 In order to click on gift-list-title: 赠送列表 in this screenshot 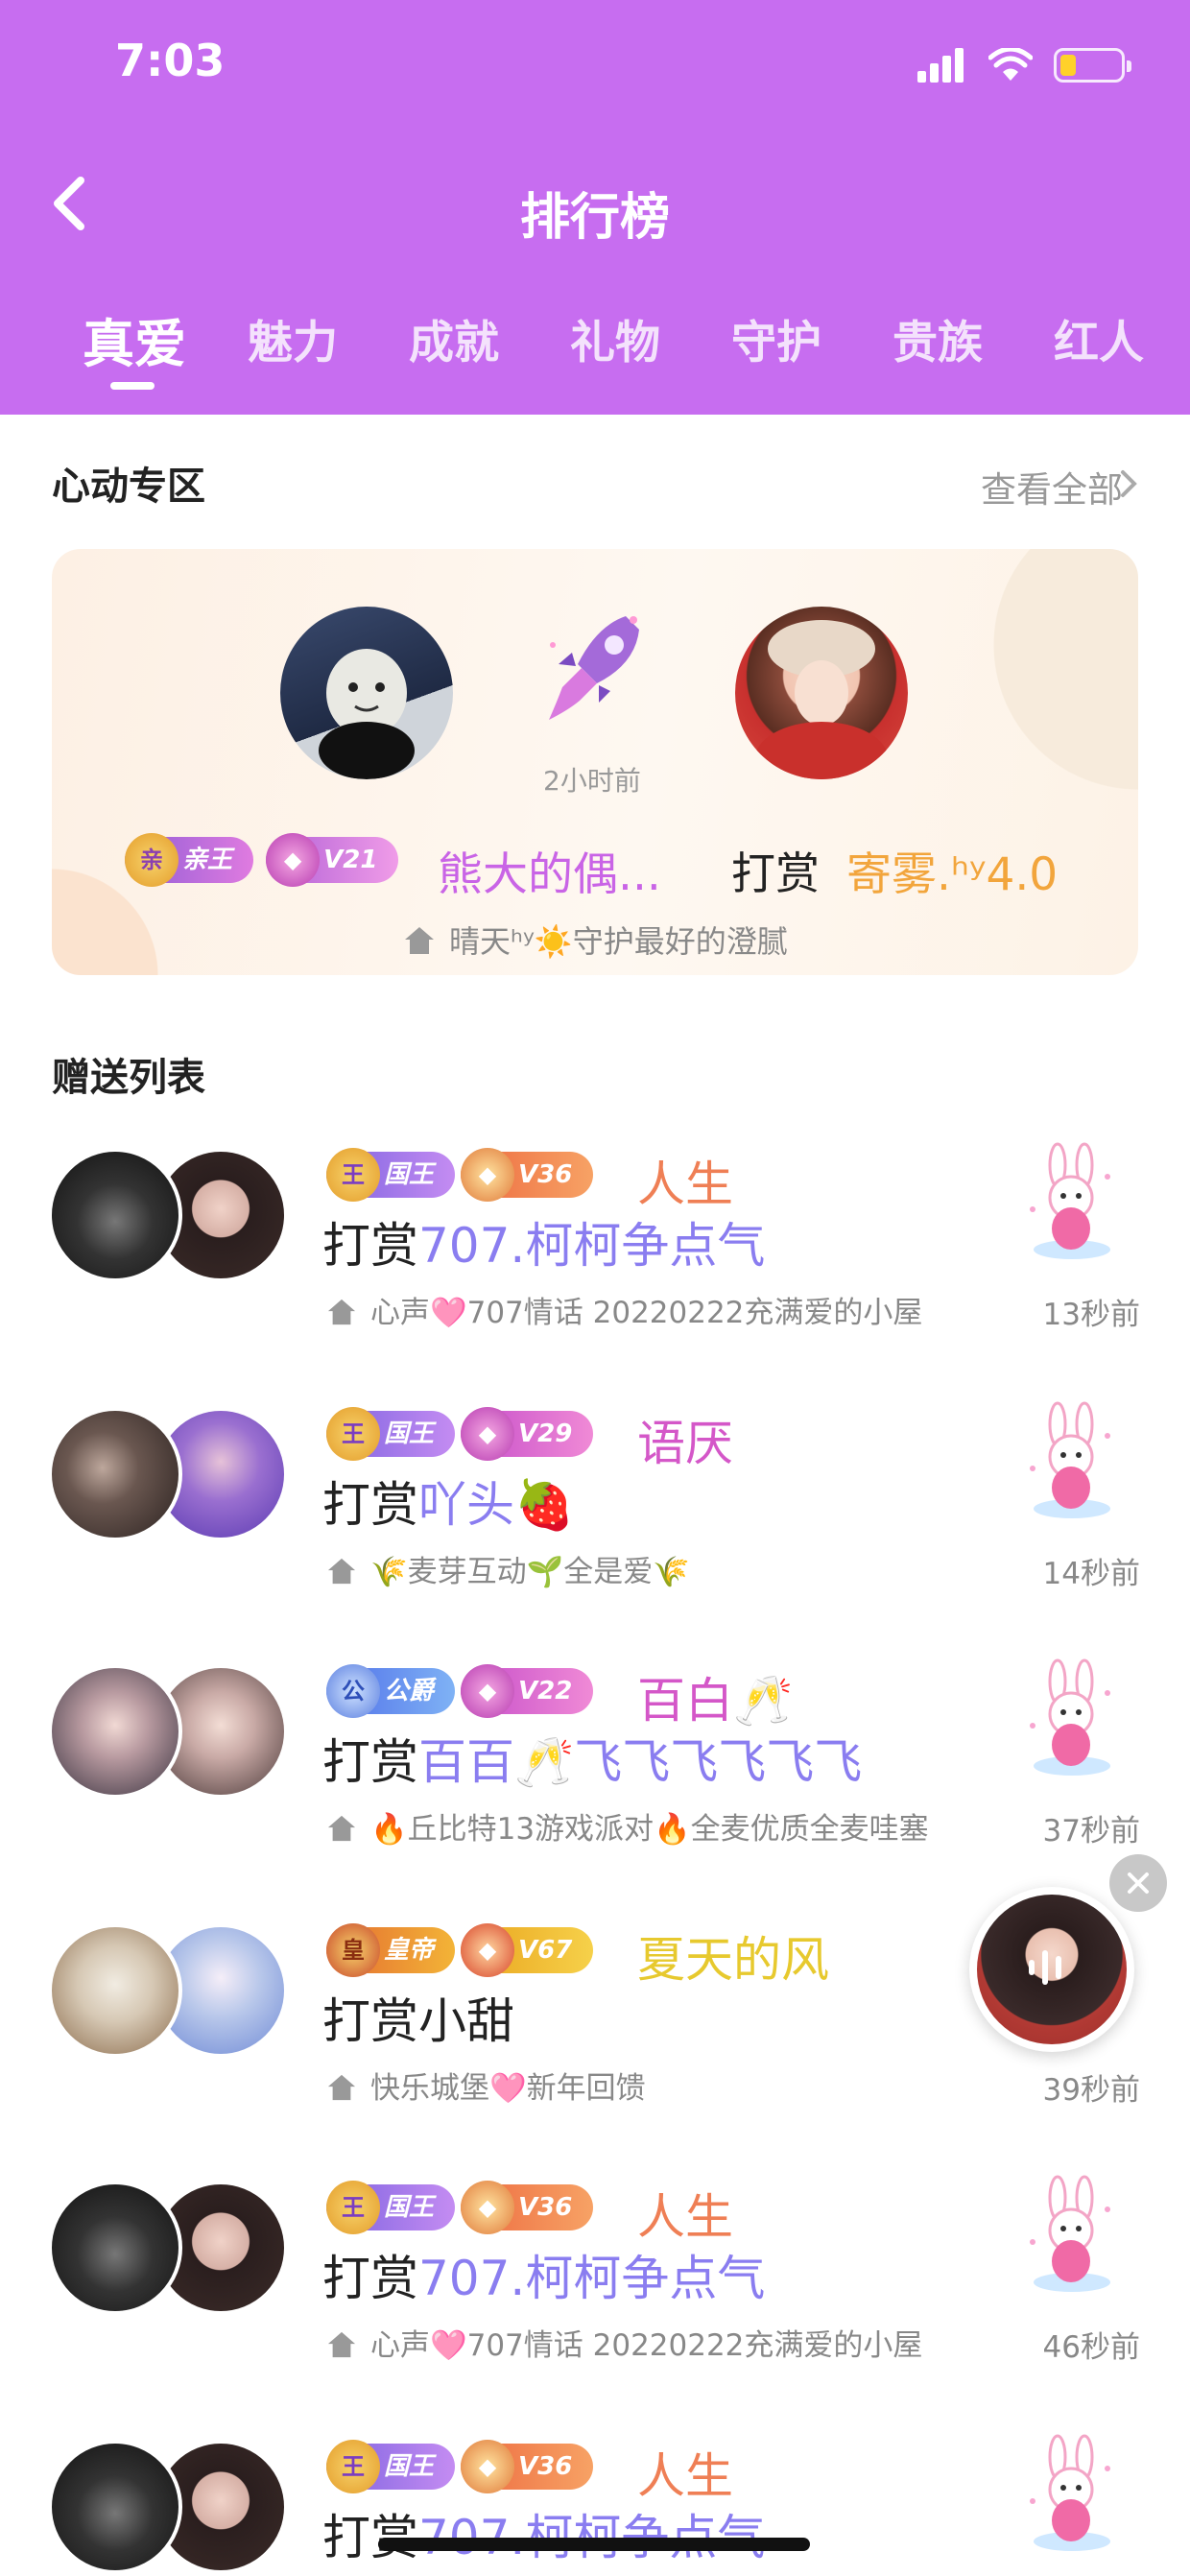, I will do `click(129, 1078)`.